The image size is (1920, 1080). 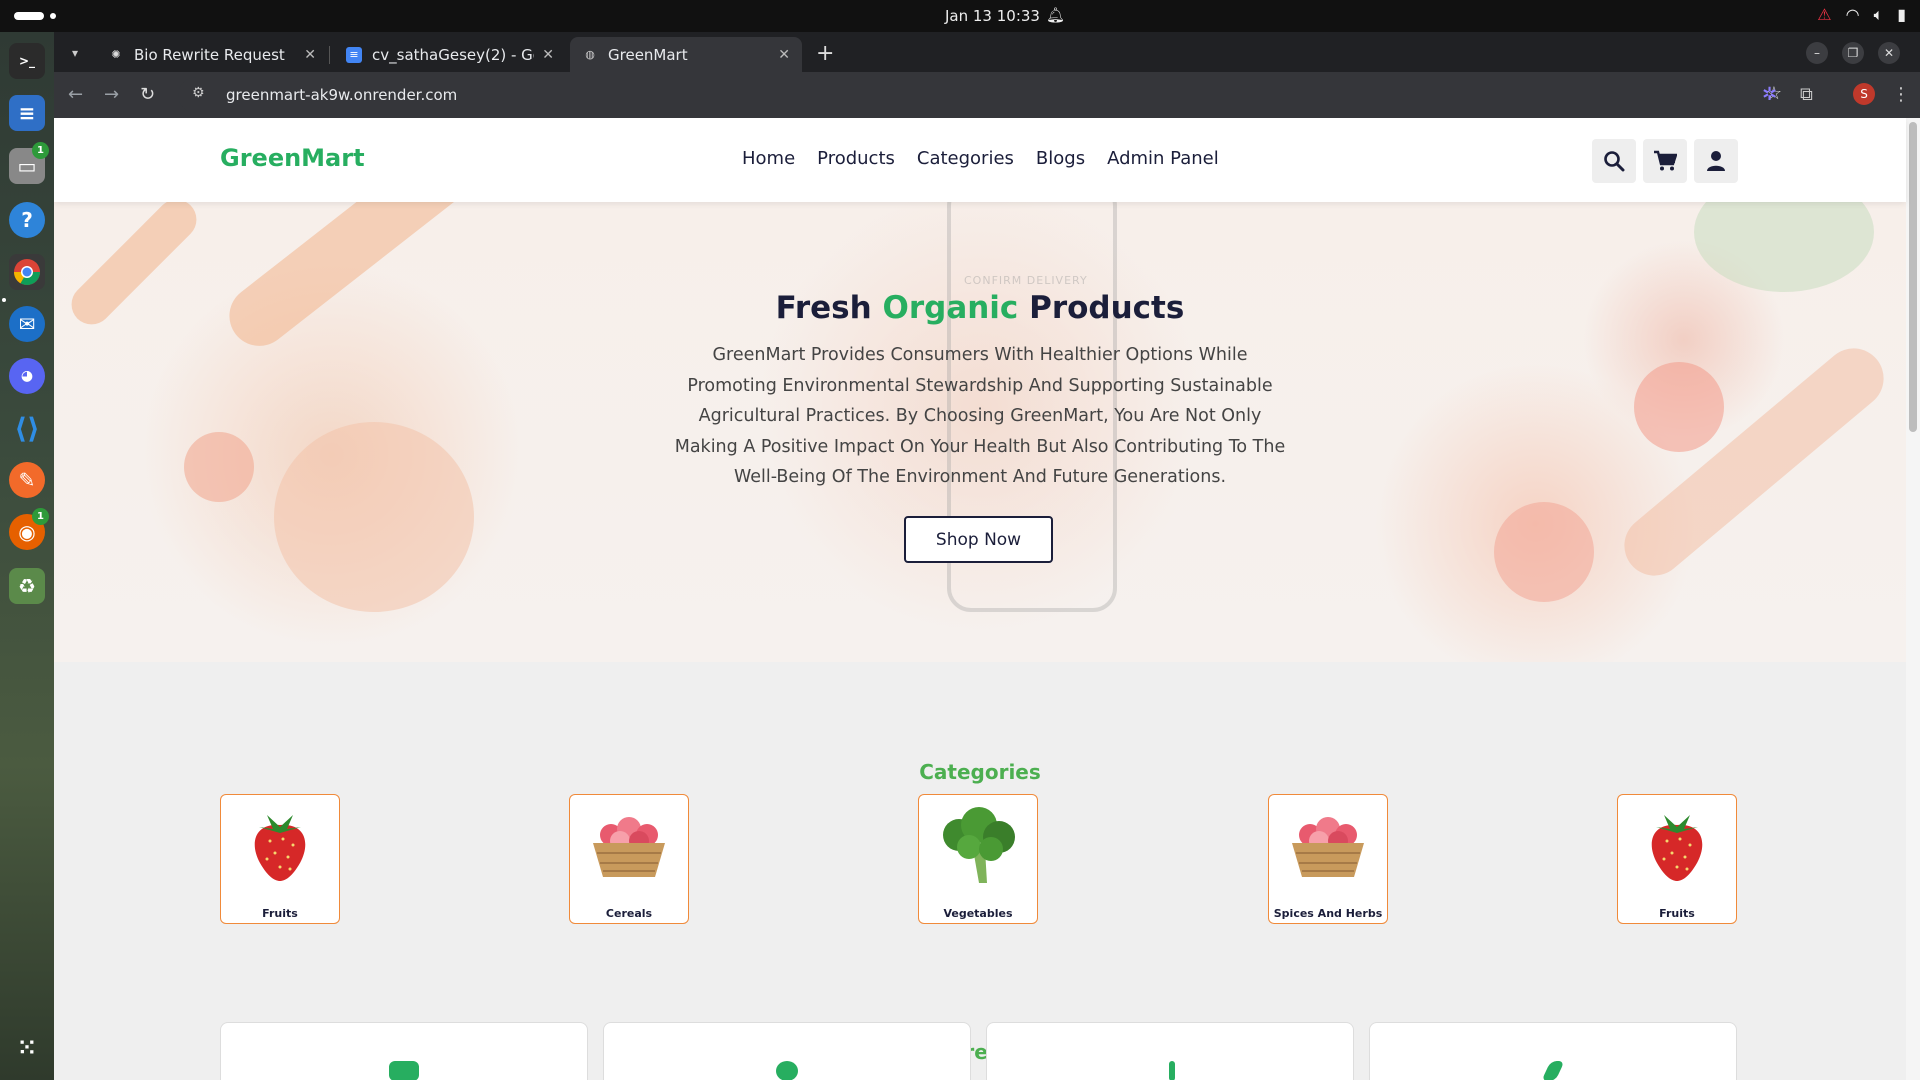 What do you see at coordinates (1864, 94) in the screenshot?
I see `profile-avatar: S` at bounding box center [1864, 94].